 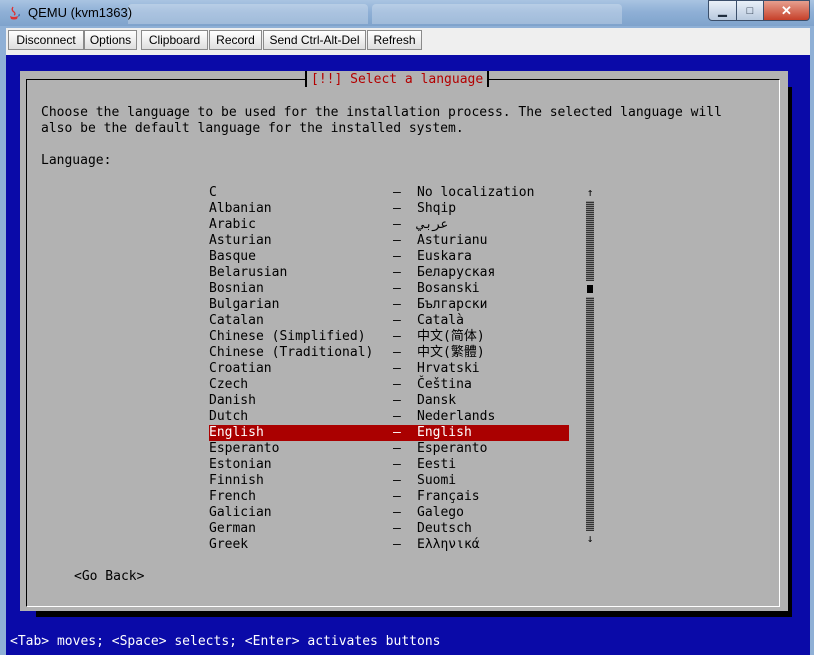 What do you see at coordinates (232, 224) in the screenshot?
I see `language-name: Arabic` at bounding box center [232, 224].